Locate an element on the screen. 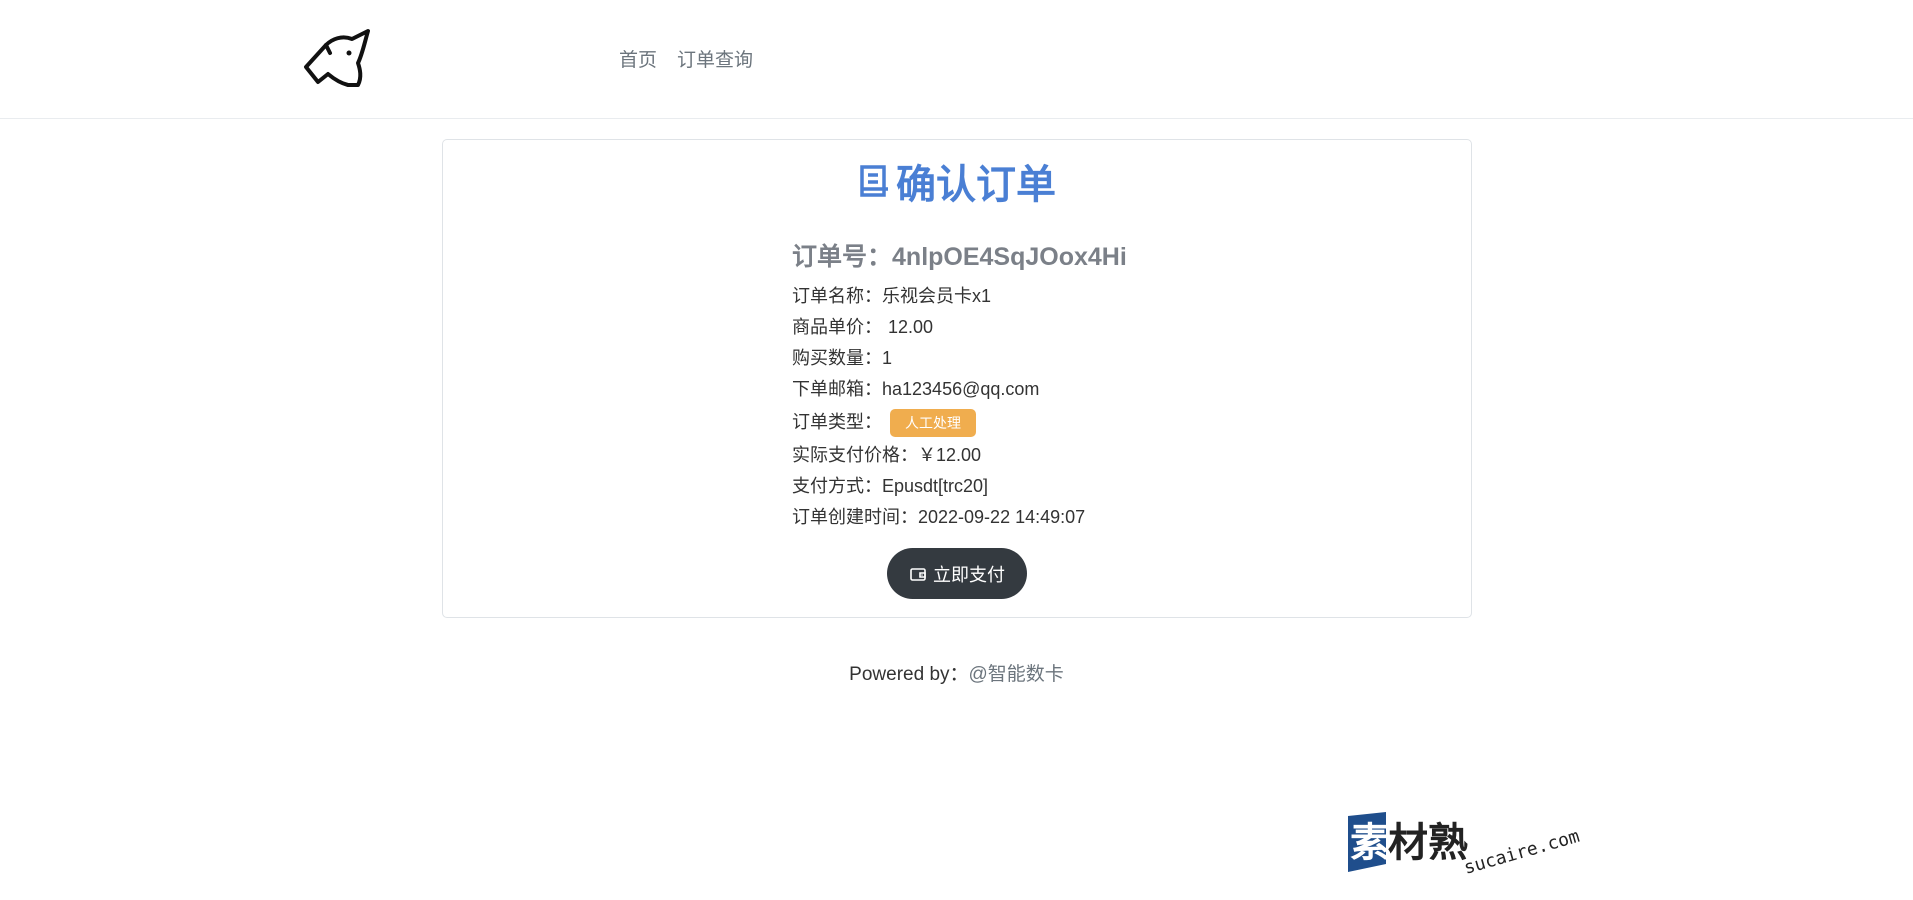 The image size is (1913, 900). nav-home-link: 首页 is located at coordinates (638, 58).